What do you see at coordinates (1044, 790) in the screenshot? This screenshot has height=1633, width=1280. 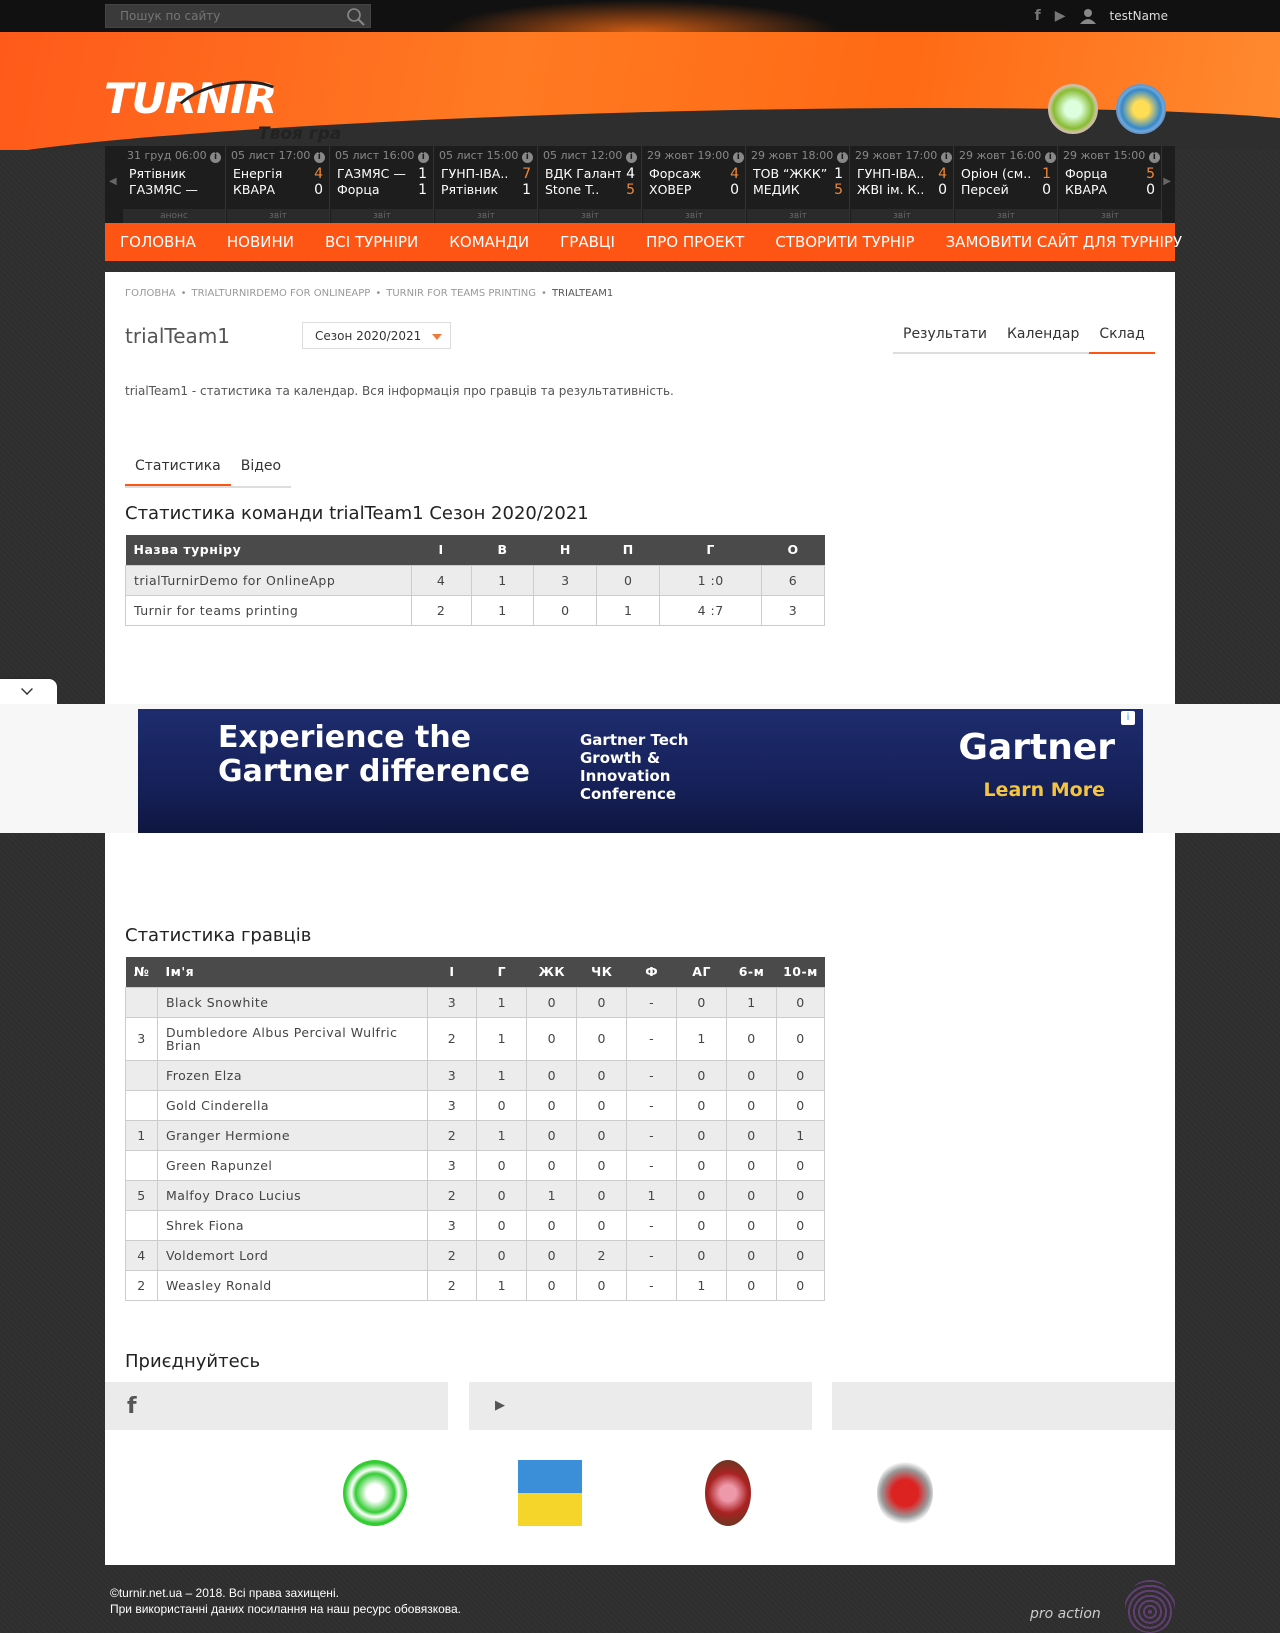 I see `ad-cta: Learn More` at bounding box center [1044, 790].